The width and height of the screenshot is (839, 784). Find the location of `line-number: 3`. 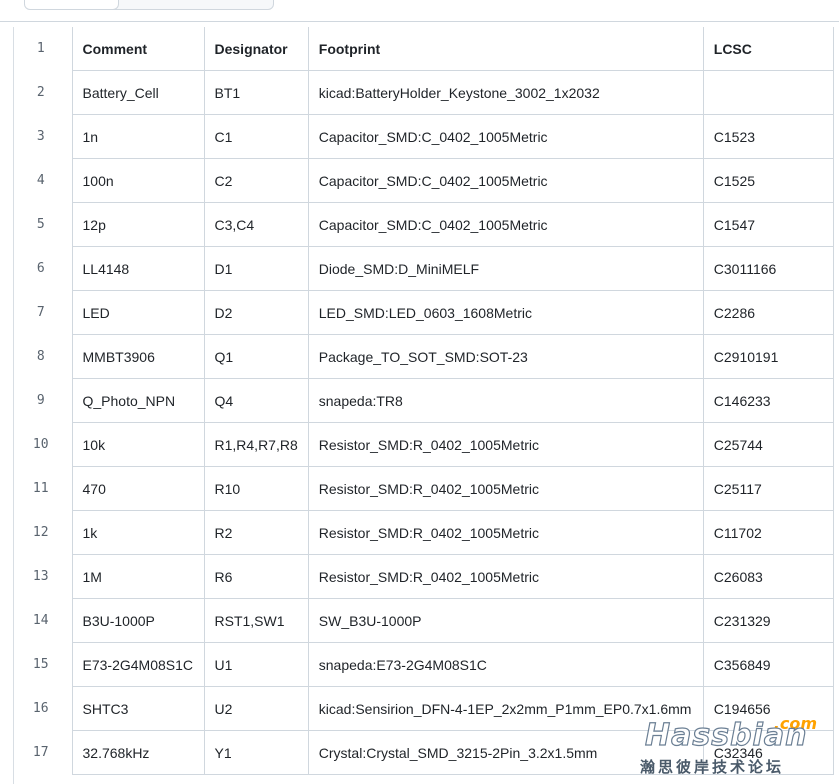

line-number: 3 is located at coordinates (43, 136).